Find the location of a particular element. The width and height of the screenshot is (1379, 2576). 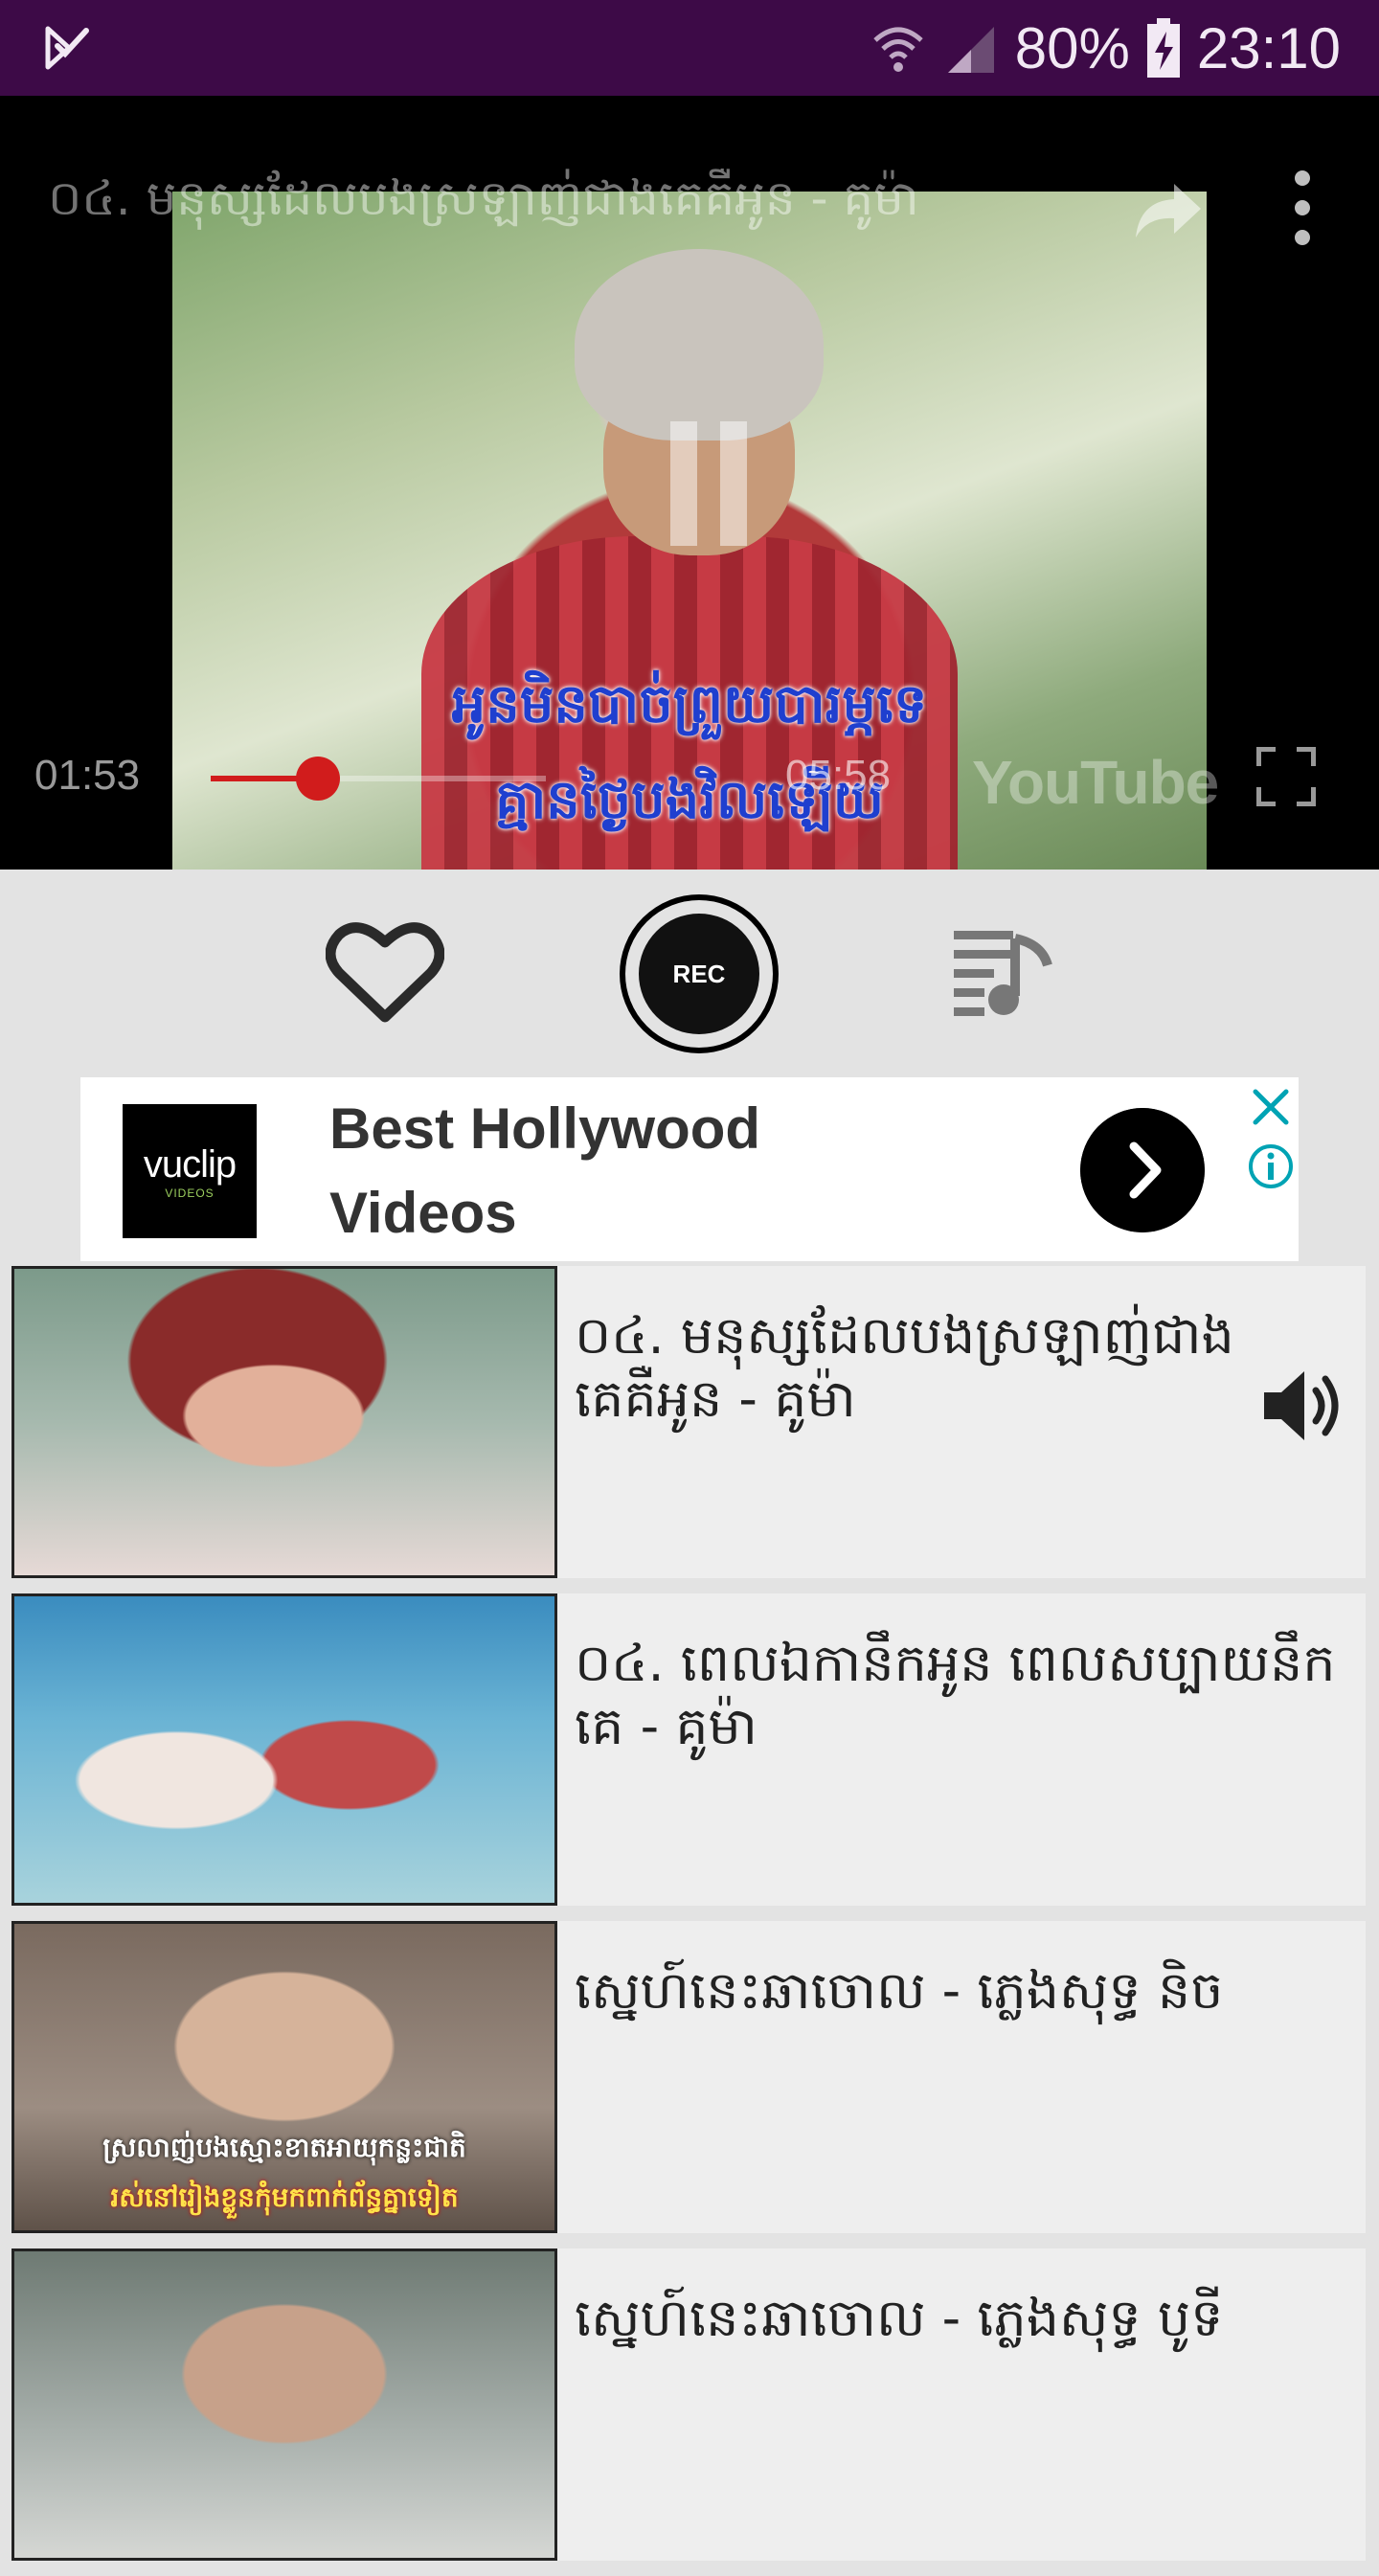

wifi-icon is located at coordinates (898, 49).